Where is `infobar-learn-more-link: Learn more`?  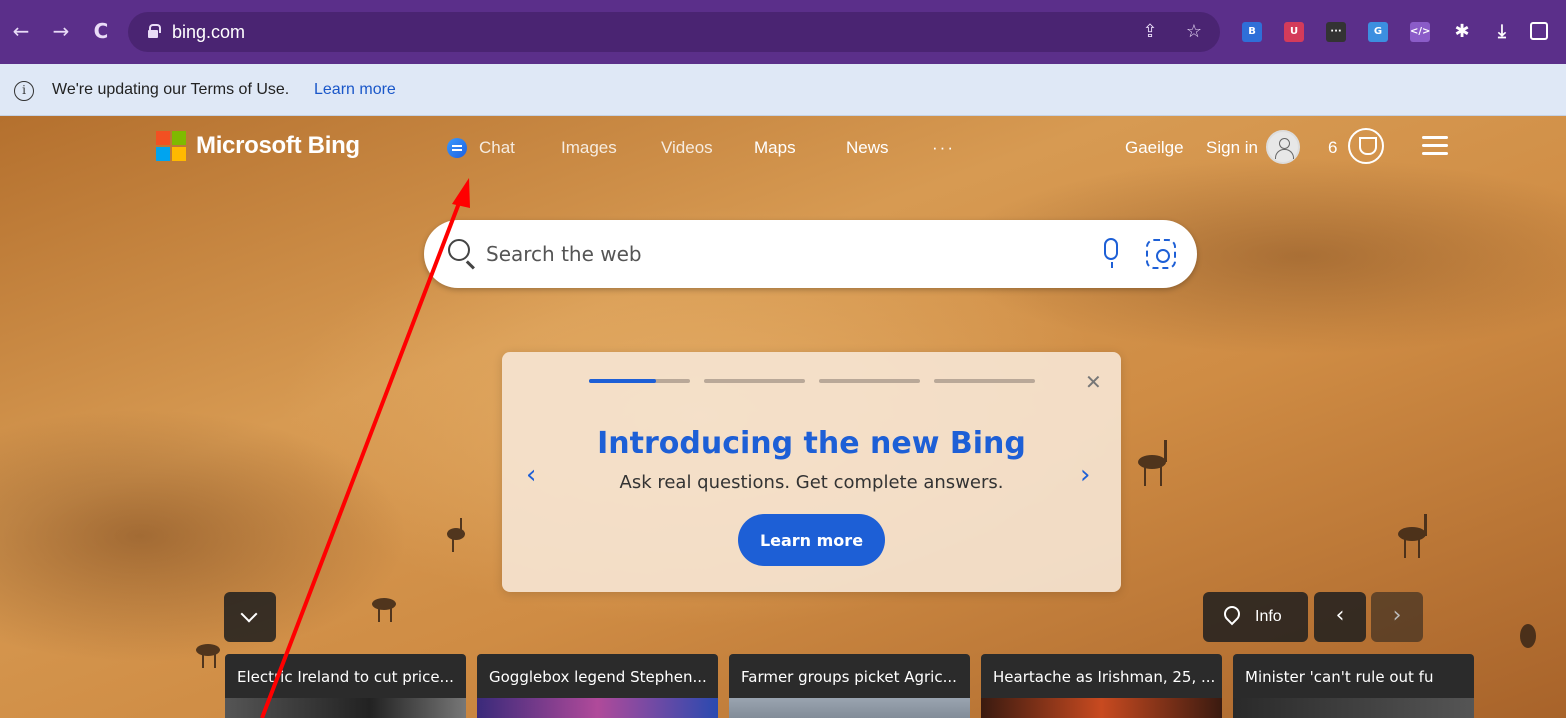
infobar-learn-more-link: Learn more is located at coordinates (355, 90).